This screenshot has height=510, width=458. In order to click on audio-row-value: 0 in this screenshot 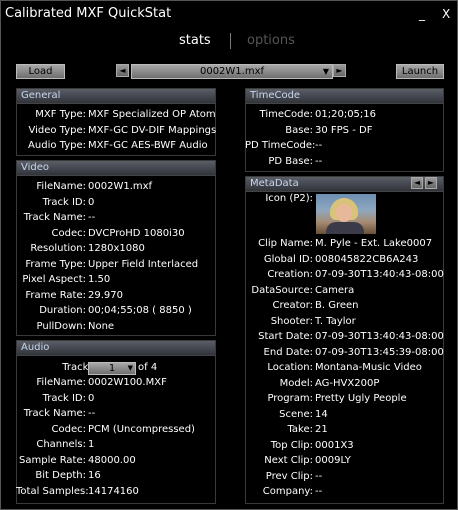, I will do `click(91, 398)`.